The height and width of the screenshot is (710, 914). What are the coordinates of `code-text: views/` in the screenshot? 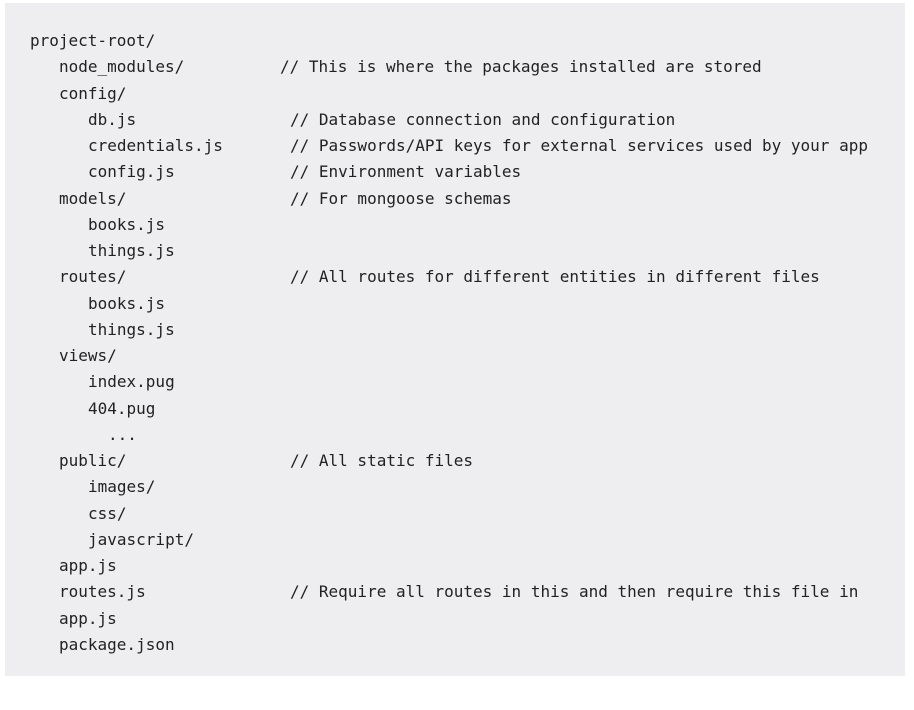 It's located at (88, 355).